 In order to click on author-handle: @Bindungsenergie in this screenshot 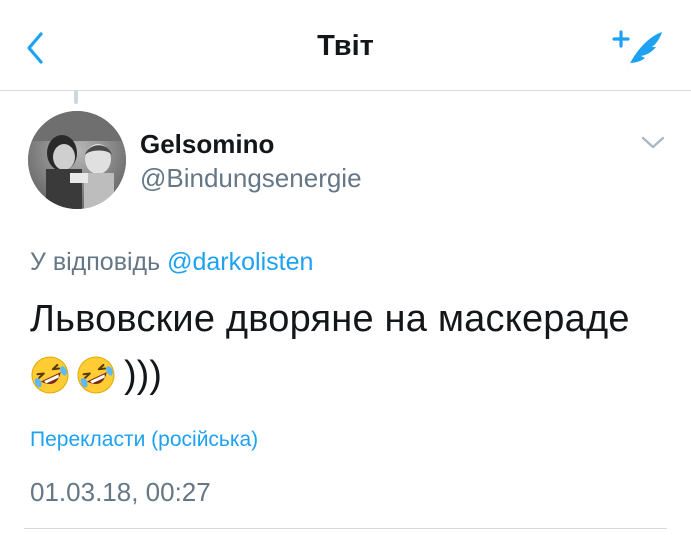, I will do `click(251, 178)`.